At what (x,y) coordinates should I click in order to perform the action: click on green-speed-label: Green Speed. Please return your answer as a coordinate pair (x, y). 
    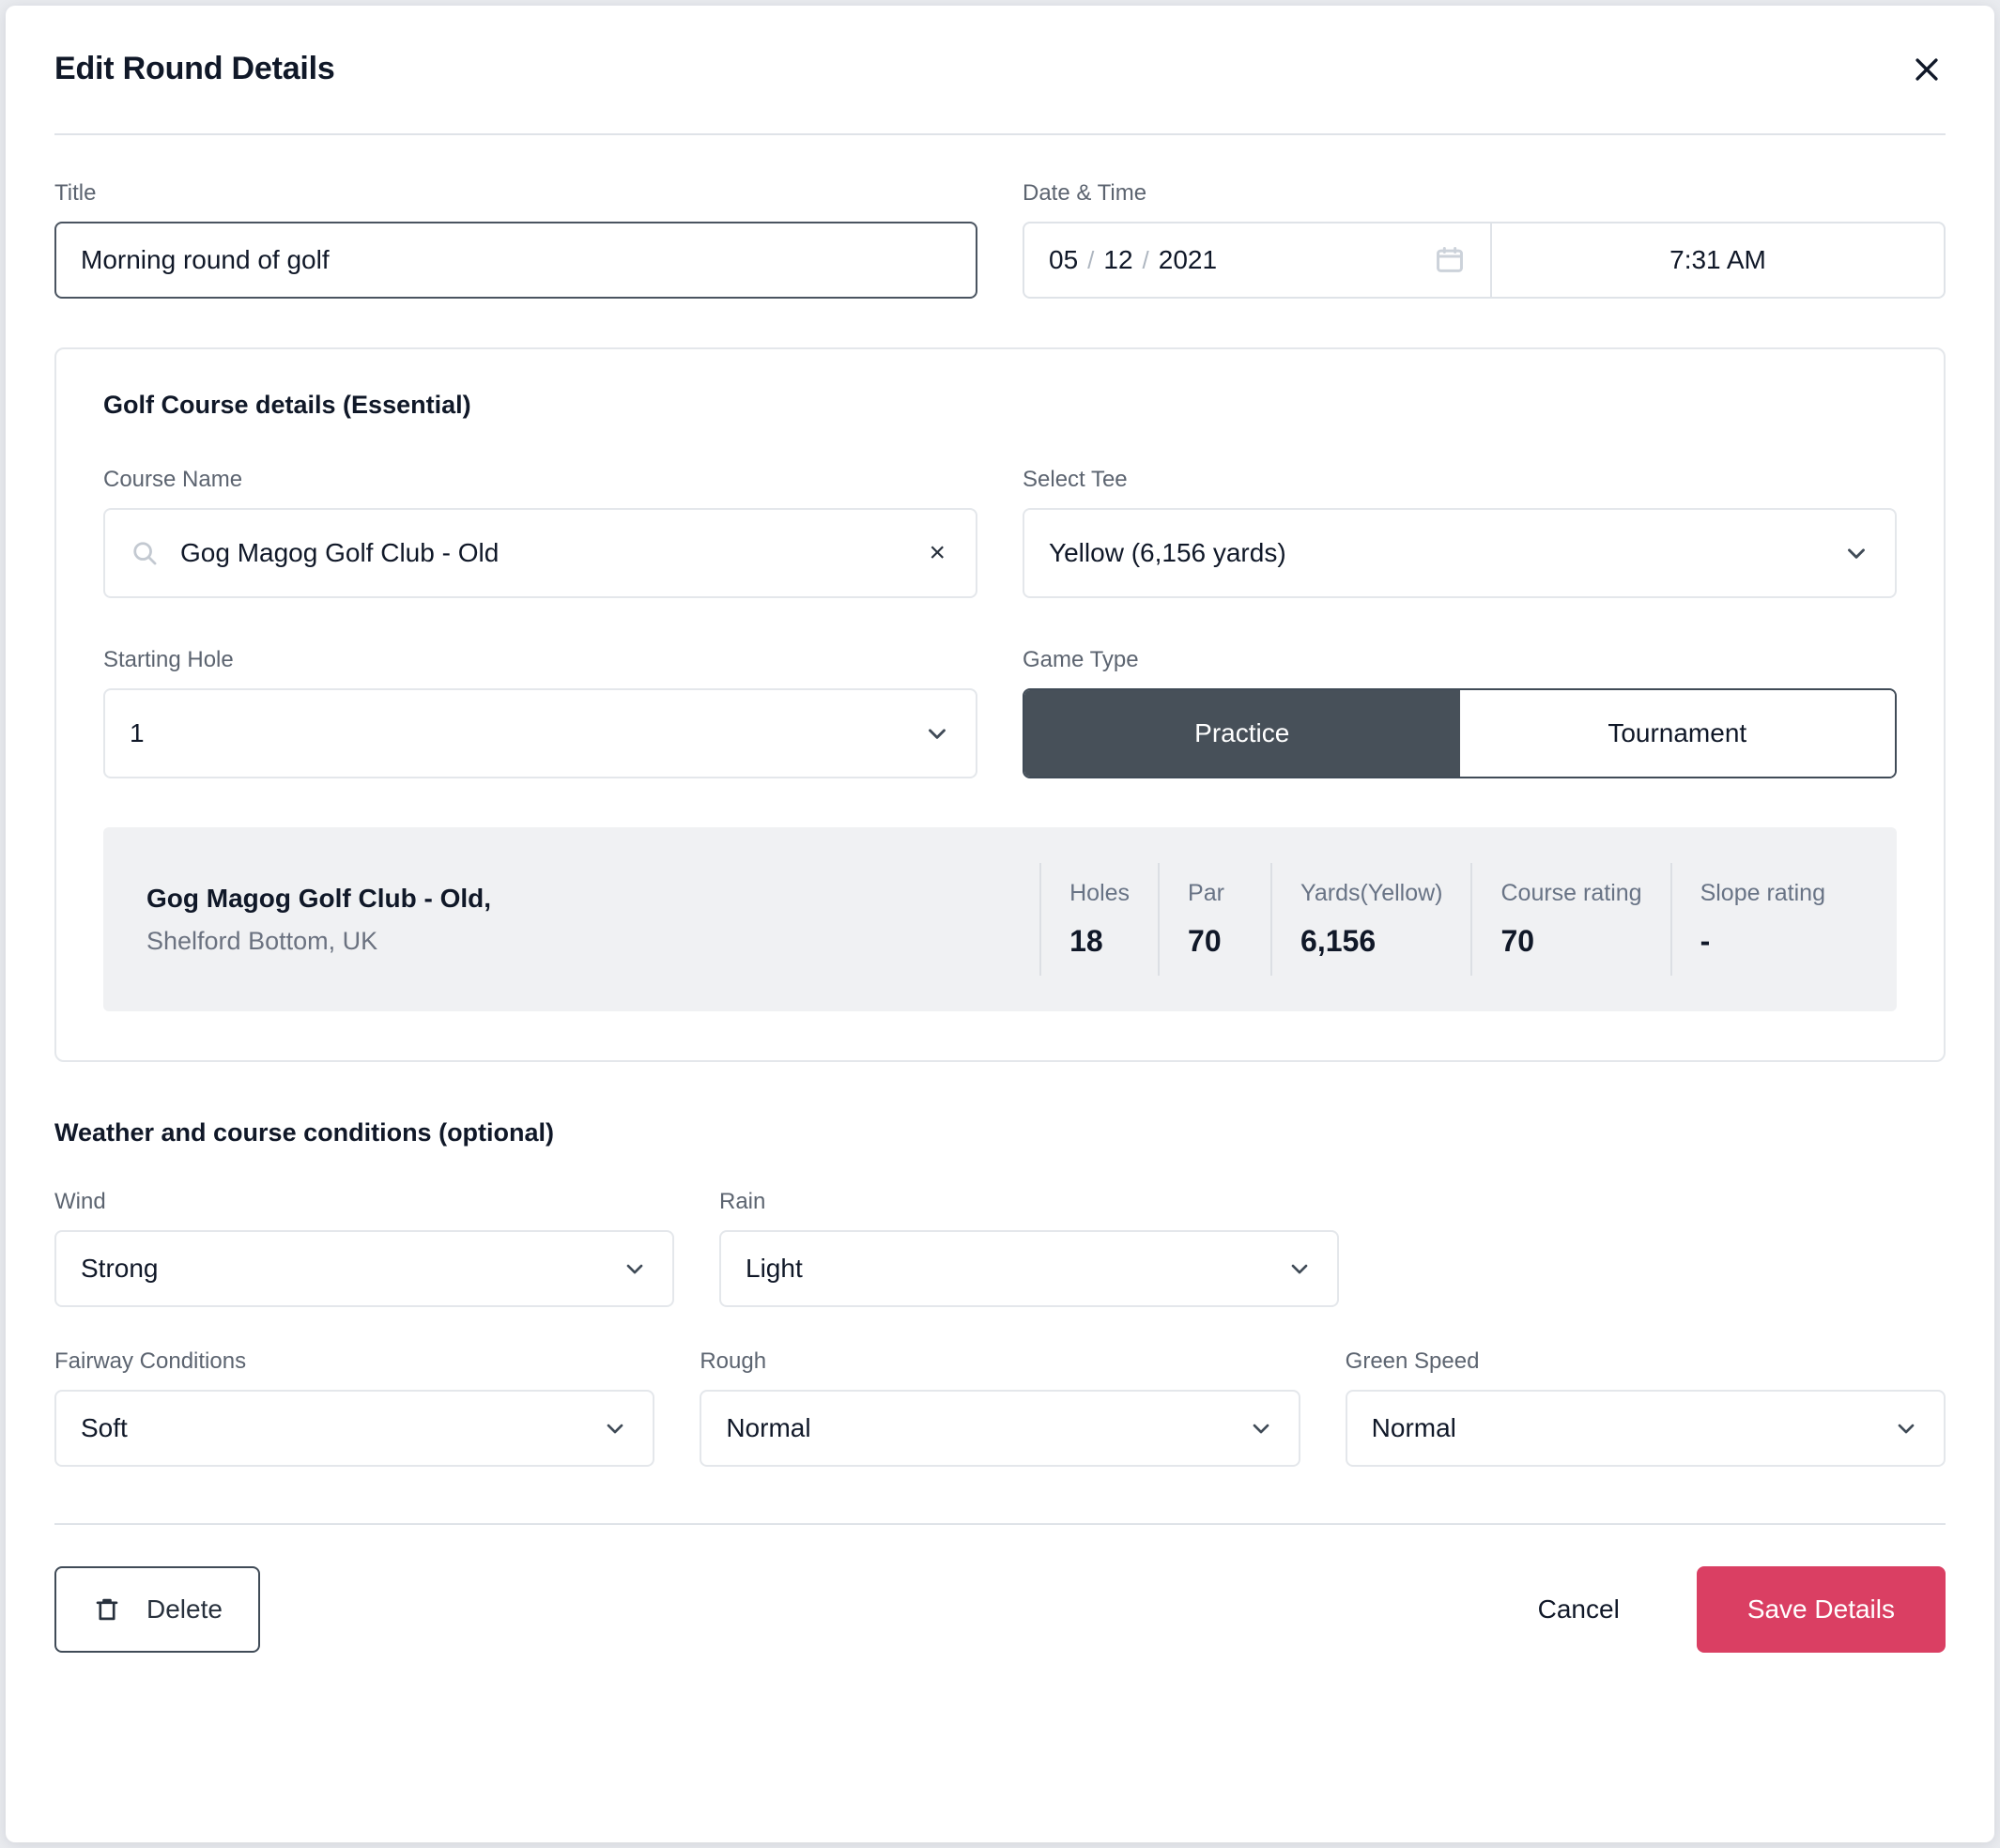
    Looking at the image, I should click on (1412, 1361).